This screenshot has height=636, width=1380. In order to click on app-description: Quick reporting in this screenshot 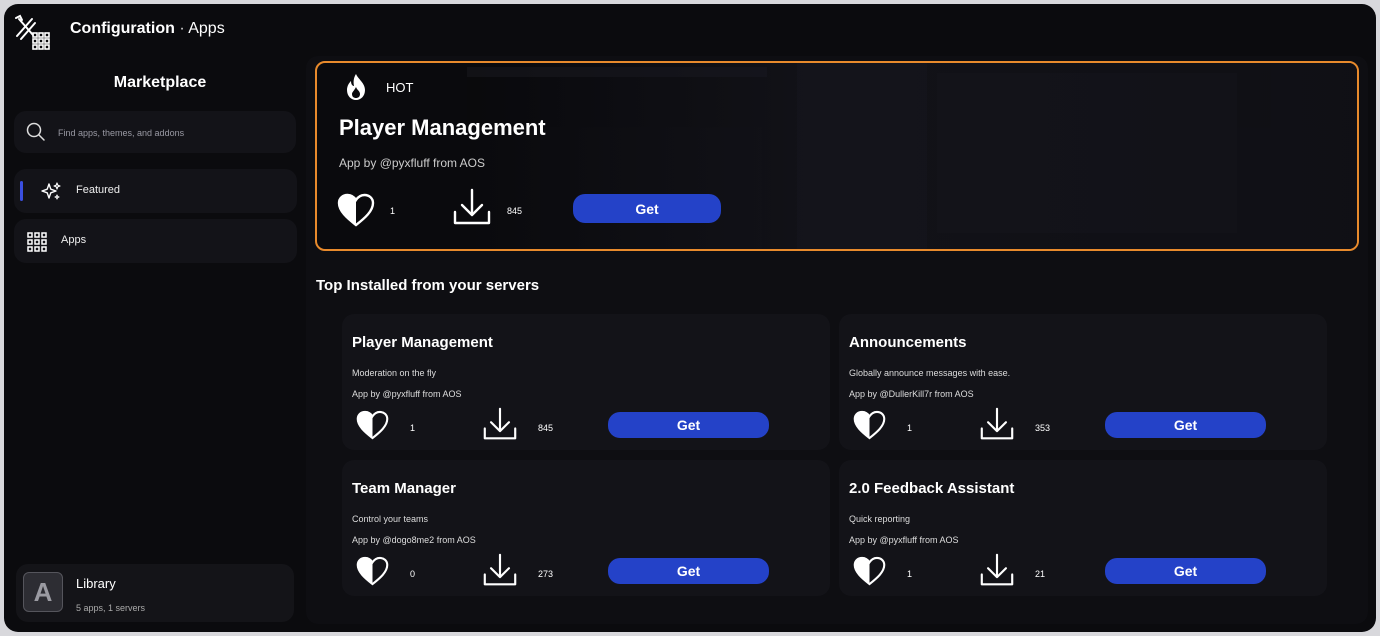, I will do `click(880, 519)`.